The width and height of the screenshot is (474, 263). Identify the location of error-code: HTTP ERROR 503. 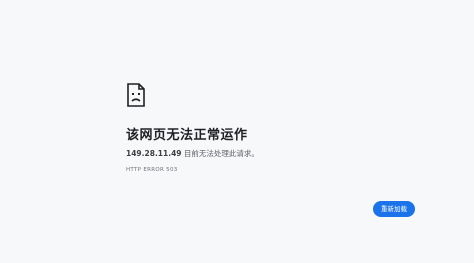
(152, 170).